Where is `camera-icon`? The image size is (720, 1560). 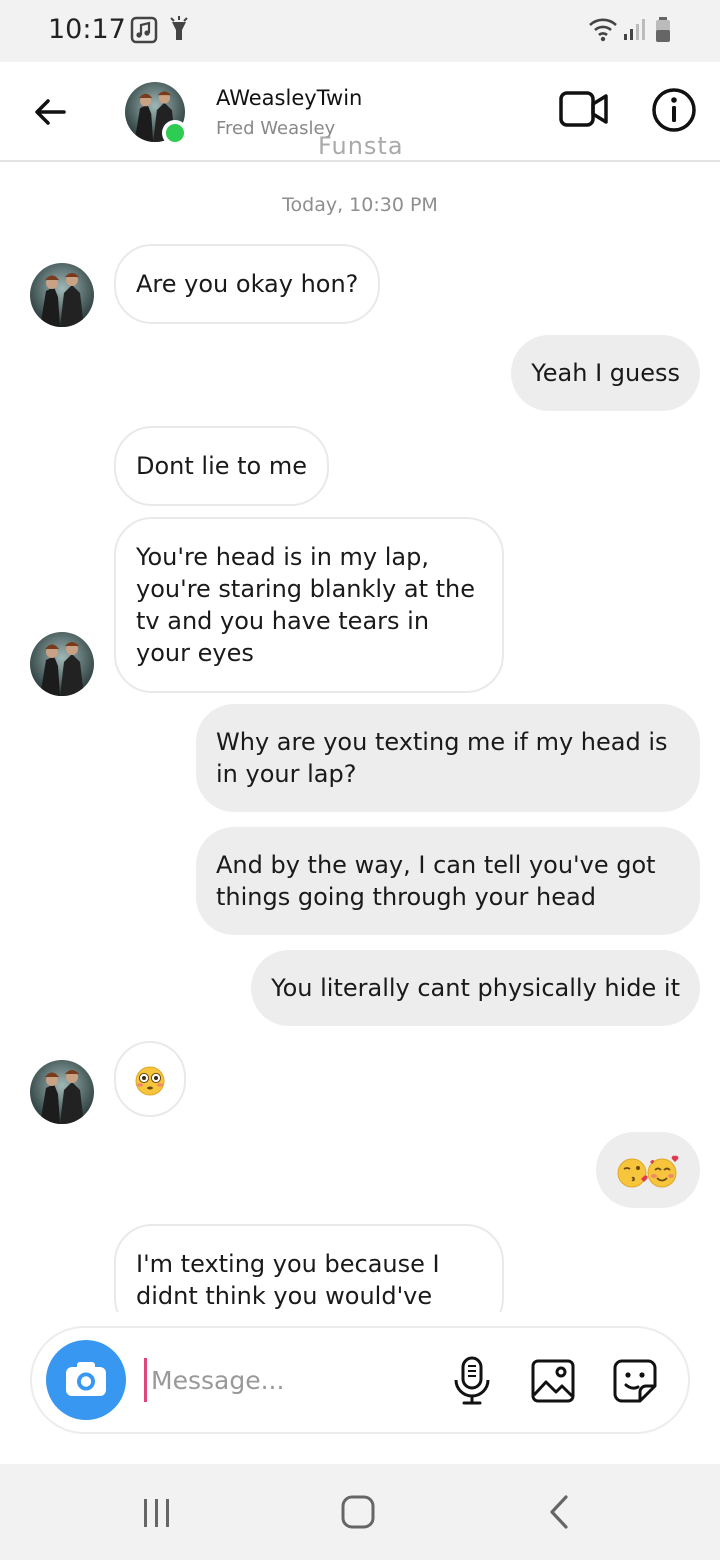 camera-icon is located at coordinates (86, 1379).